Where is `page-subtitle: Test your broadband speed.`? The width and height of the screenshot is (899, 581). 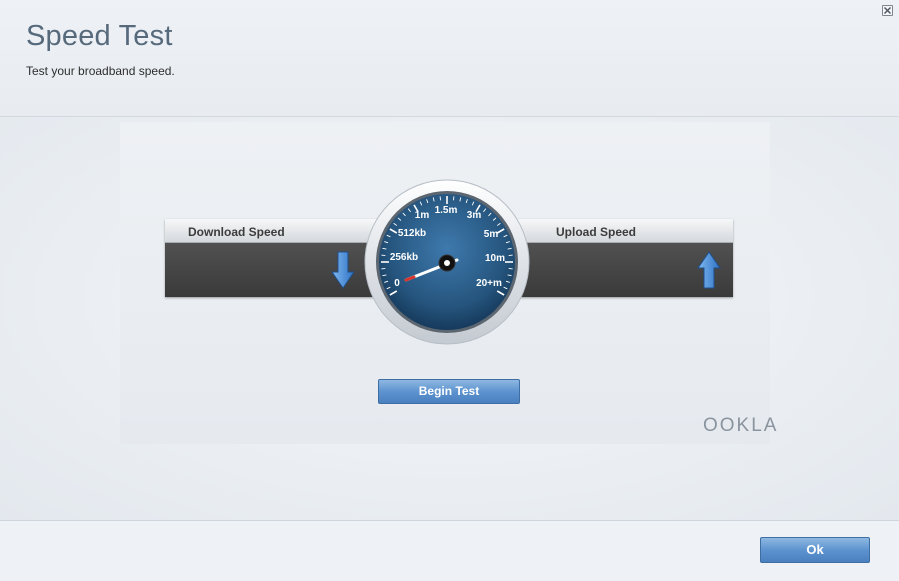
page-subtitle: Test your broadband speed. is located at coordinates (100, 71).